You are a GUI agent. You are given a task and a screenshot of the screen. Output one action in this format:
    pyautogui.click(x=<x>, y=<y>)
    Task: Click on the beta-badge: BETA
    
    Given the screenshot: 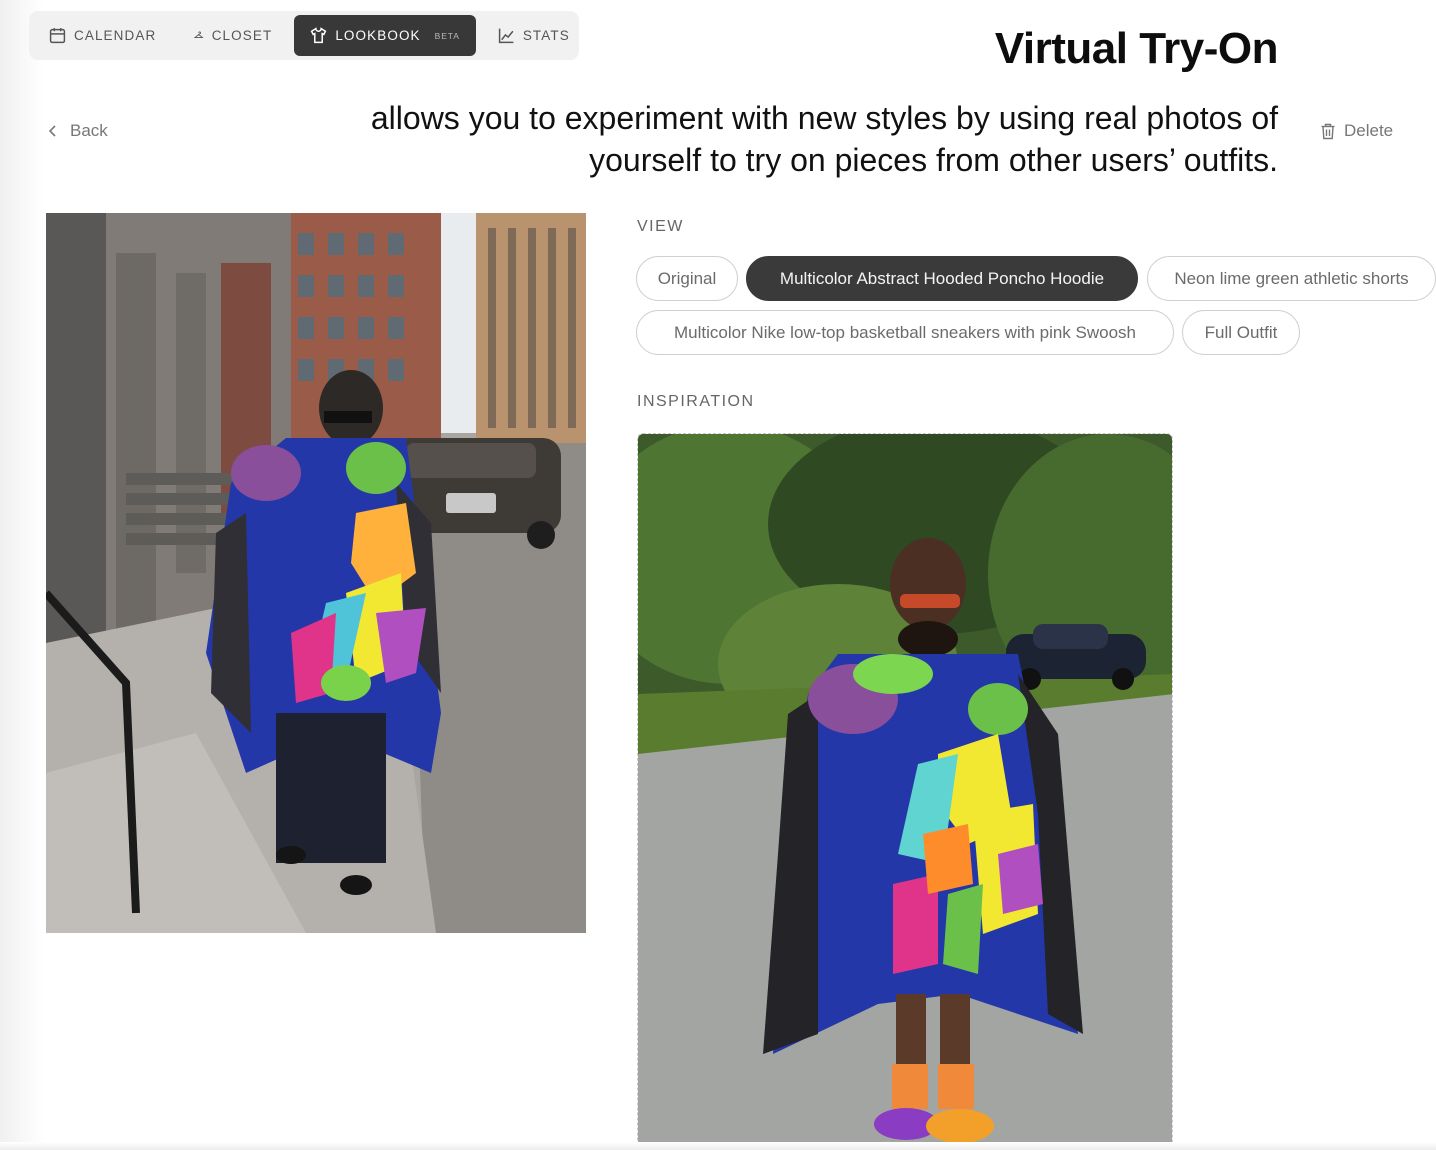 What is the action you would take?
    pyautogui.click(x=447, y=35)
    